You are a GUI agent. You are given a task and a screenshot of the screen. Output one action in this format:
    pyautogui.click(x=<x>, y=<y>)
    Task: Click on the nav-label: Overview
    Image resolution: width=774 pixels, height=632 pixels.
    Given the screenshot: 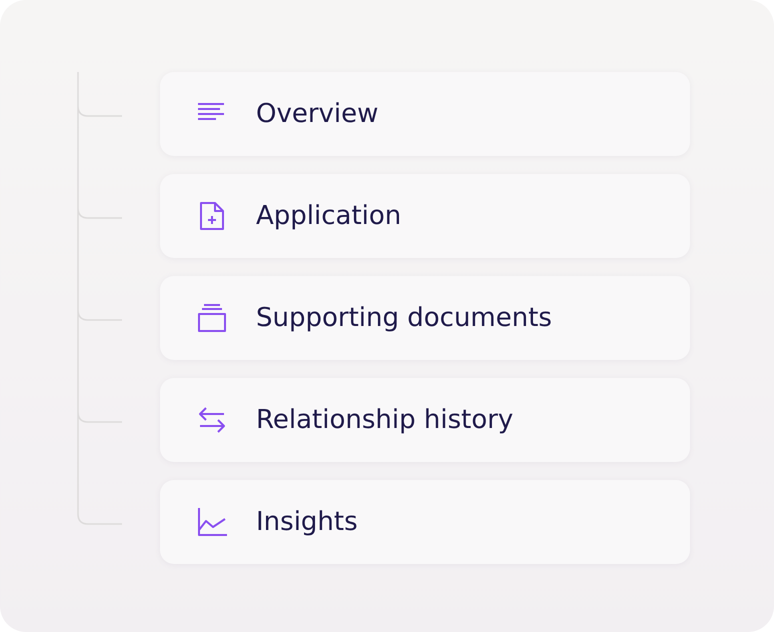 What is the action you would take?
    pyautogui.click(x=317, y=114)
    